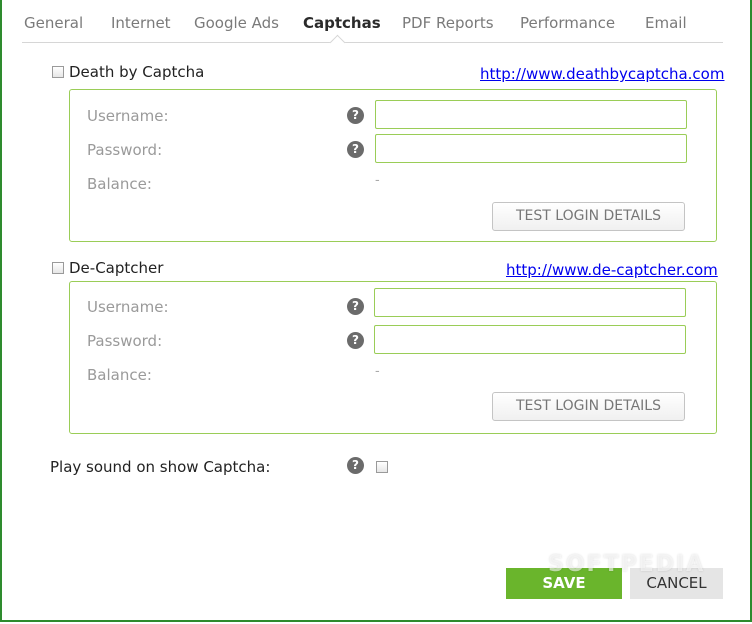 The width and height of the screenshot is (752, 624). Describe the element at coordinates (58, 268) in the screenshot. I see `decaptcher-checkbox` at that location.